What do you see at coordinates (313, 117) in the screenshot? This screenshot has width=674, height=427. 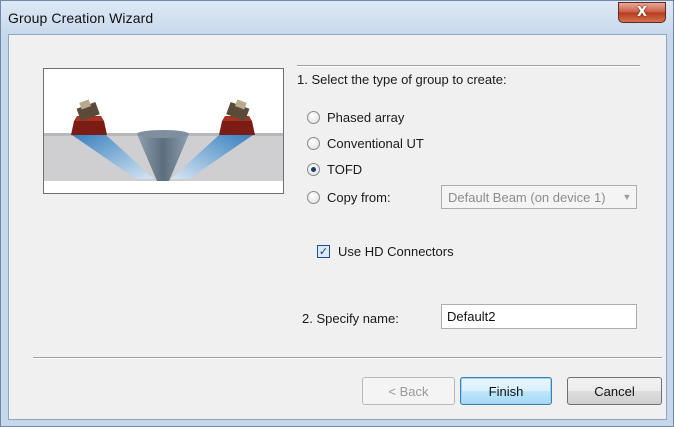 I see `phased-array-radio` at bounding box center [313, 117].